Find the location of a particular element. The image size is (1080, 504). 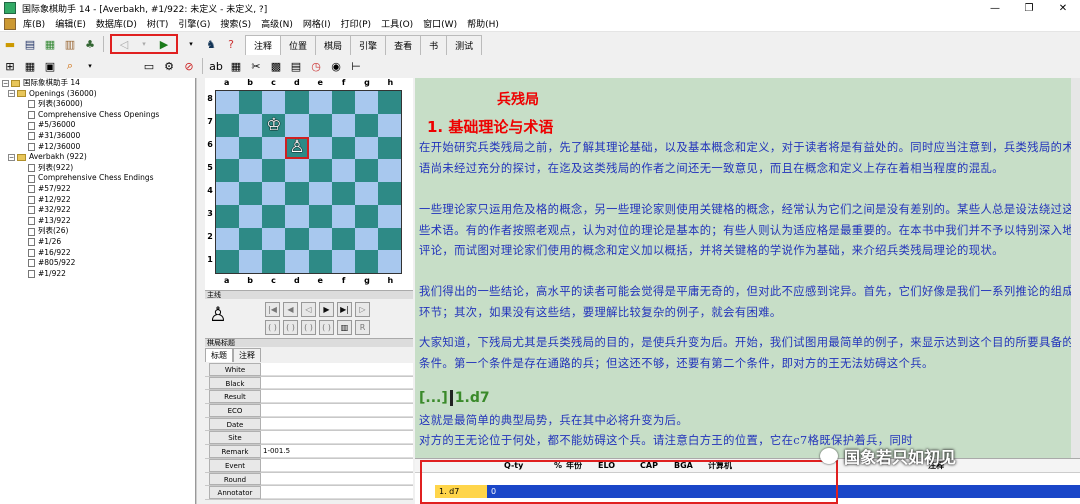

square-c2 is located at coordinates (274, 239).